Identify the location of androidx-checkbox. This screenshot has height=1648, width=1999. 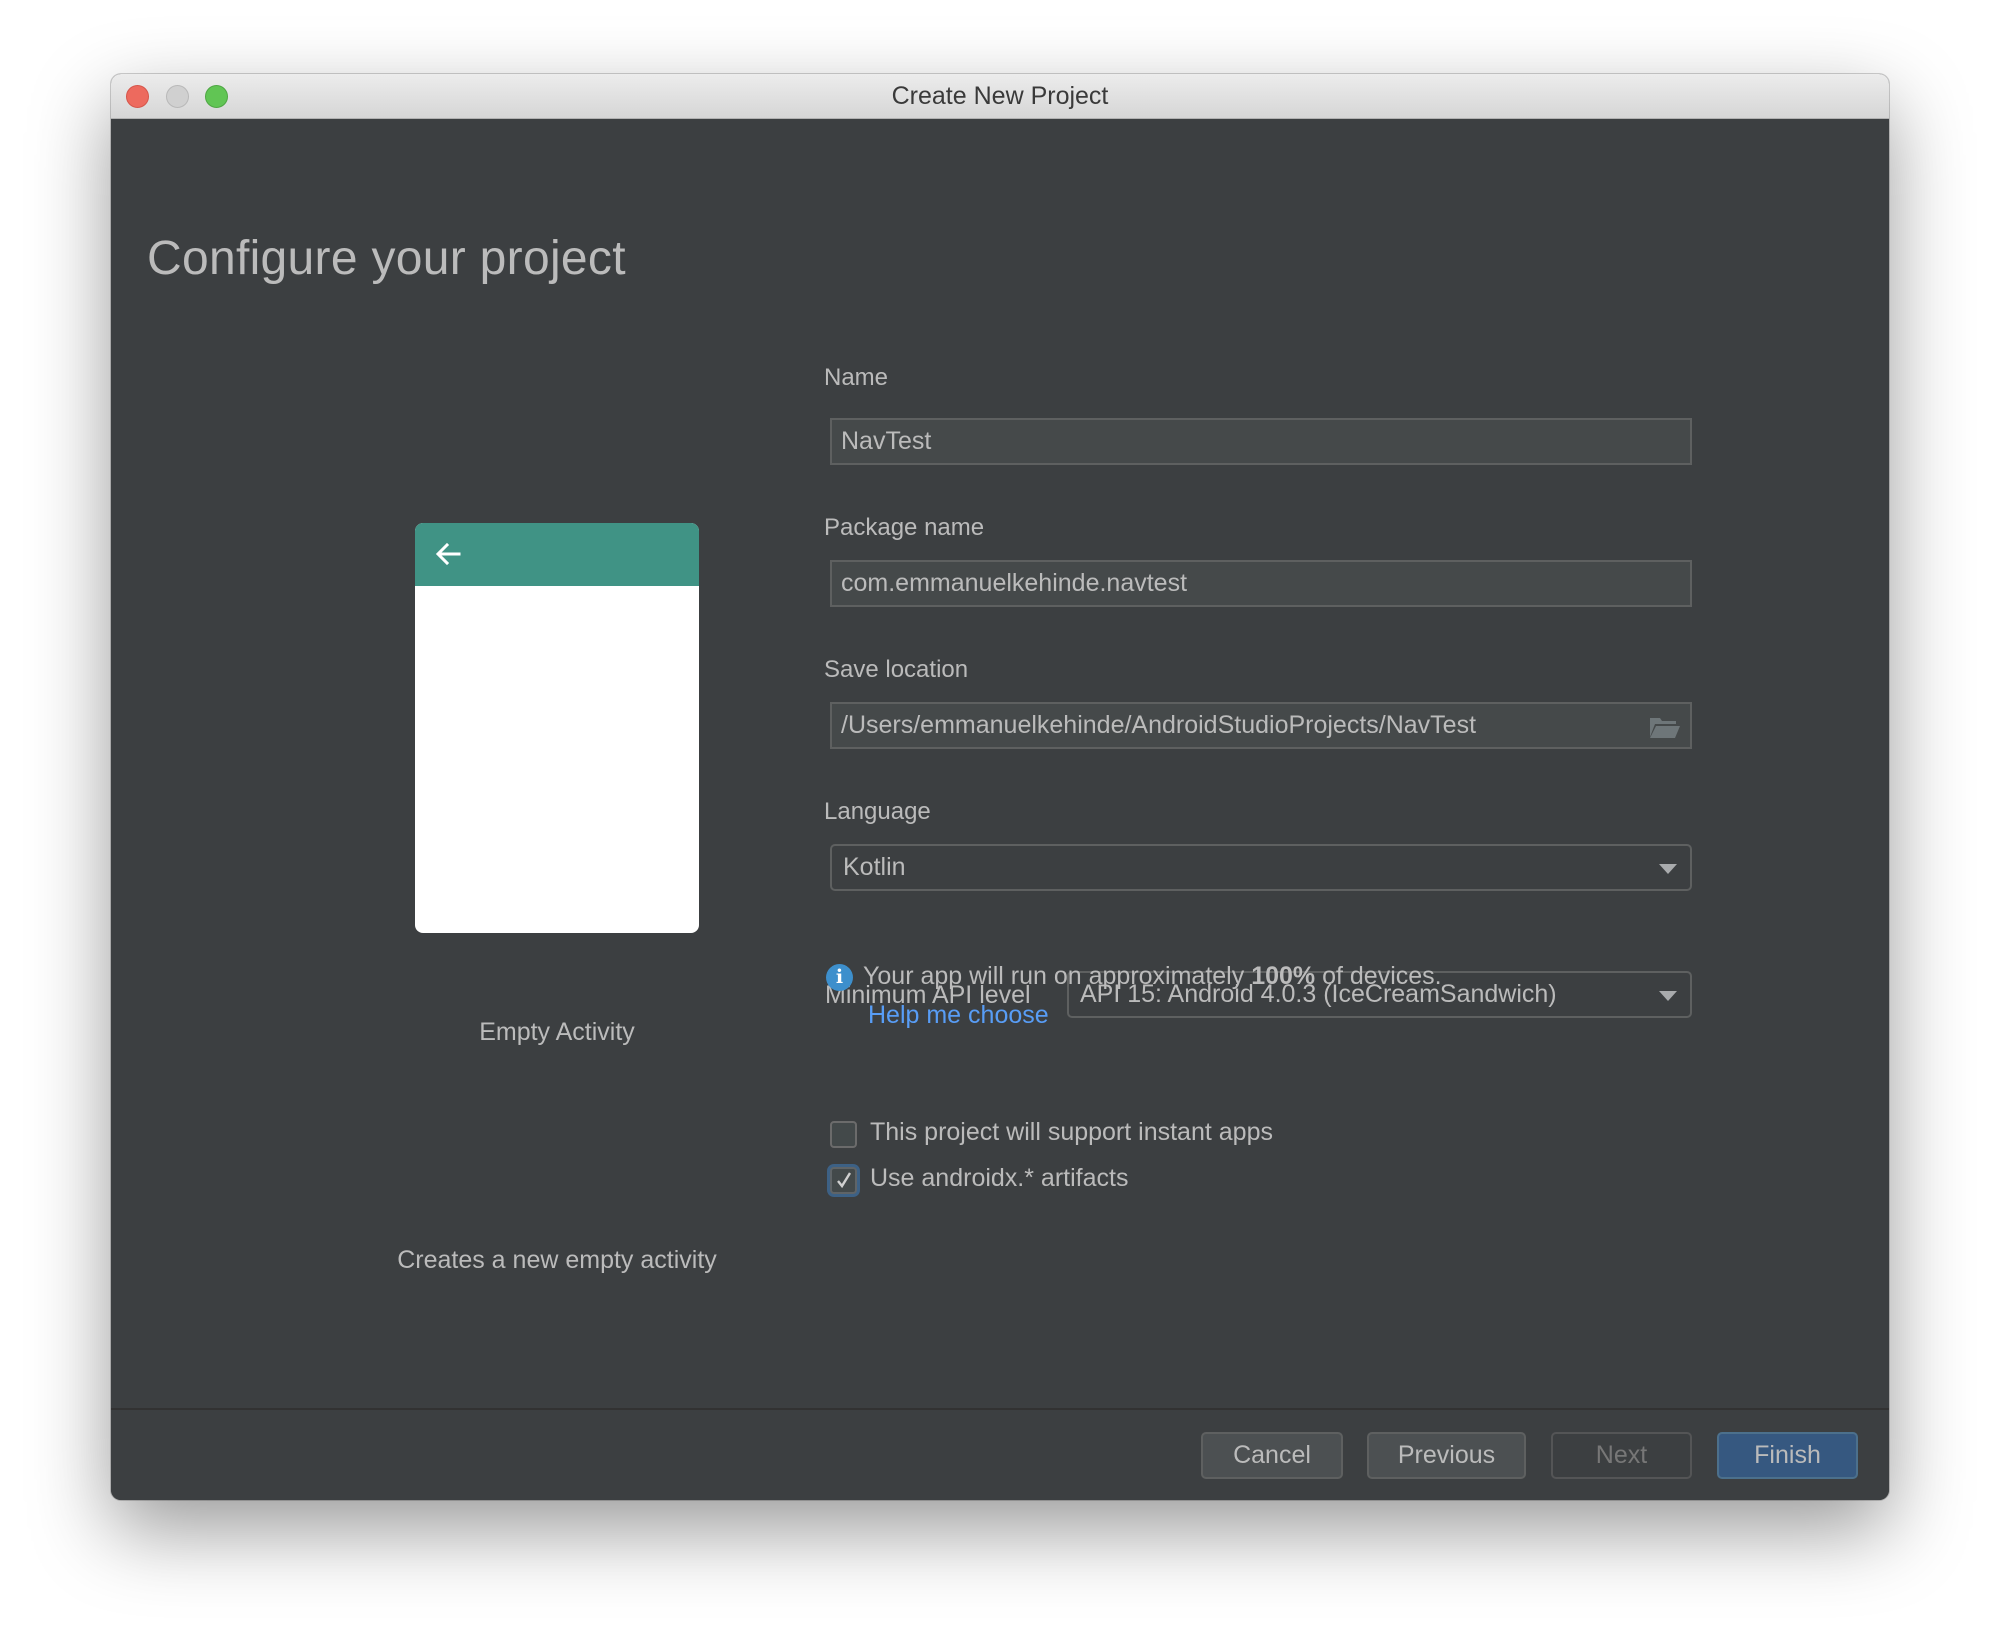
(843, 1180).